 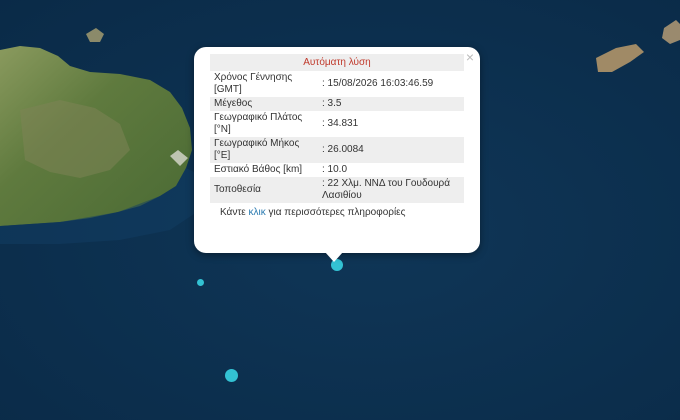 I want to click on more-prefix: Κάντε, so click(x=234, y=212).